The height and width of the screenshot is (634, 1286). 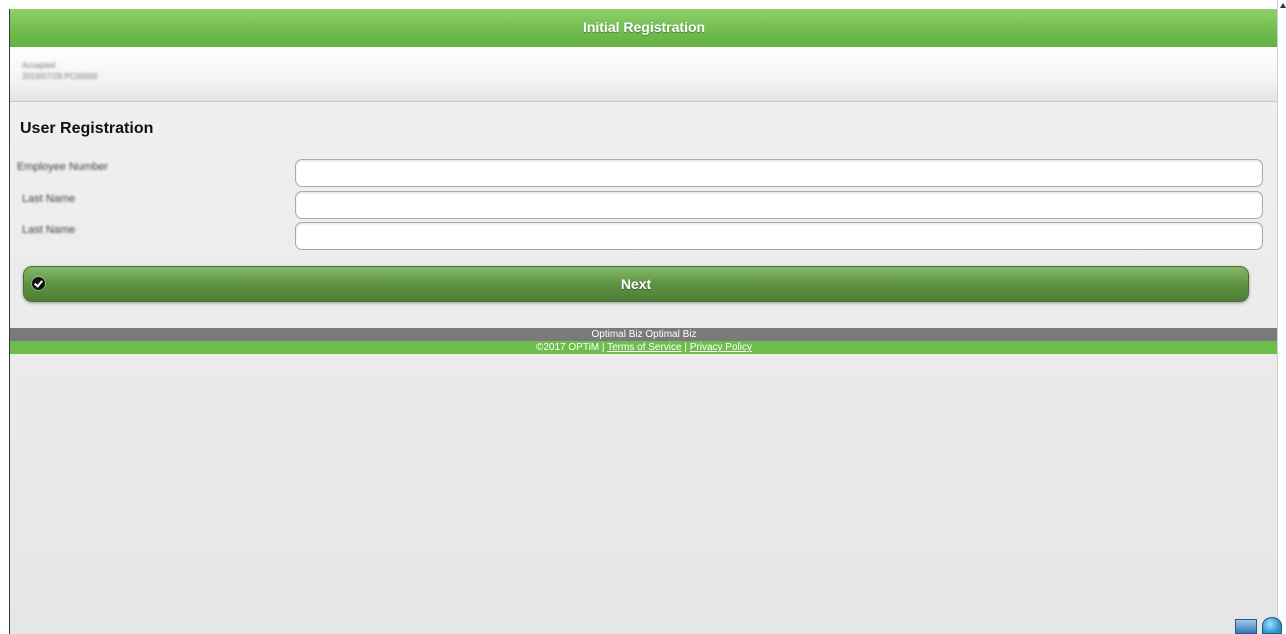 I want to click on scrollbar, so click(x=1281, y=317).